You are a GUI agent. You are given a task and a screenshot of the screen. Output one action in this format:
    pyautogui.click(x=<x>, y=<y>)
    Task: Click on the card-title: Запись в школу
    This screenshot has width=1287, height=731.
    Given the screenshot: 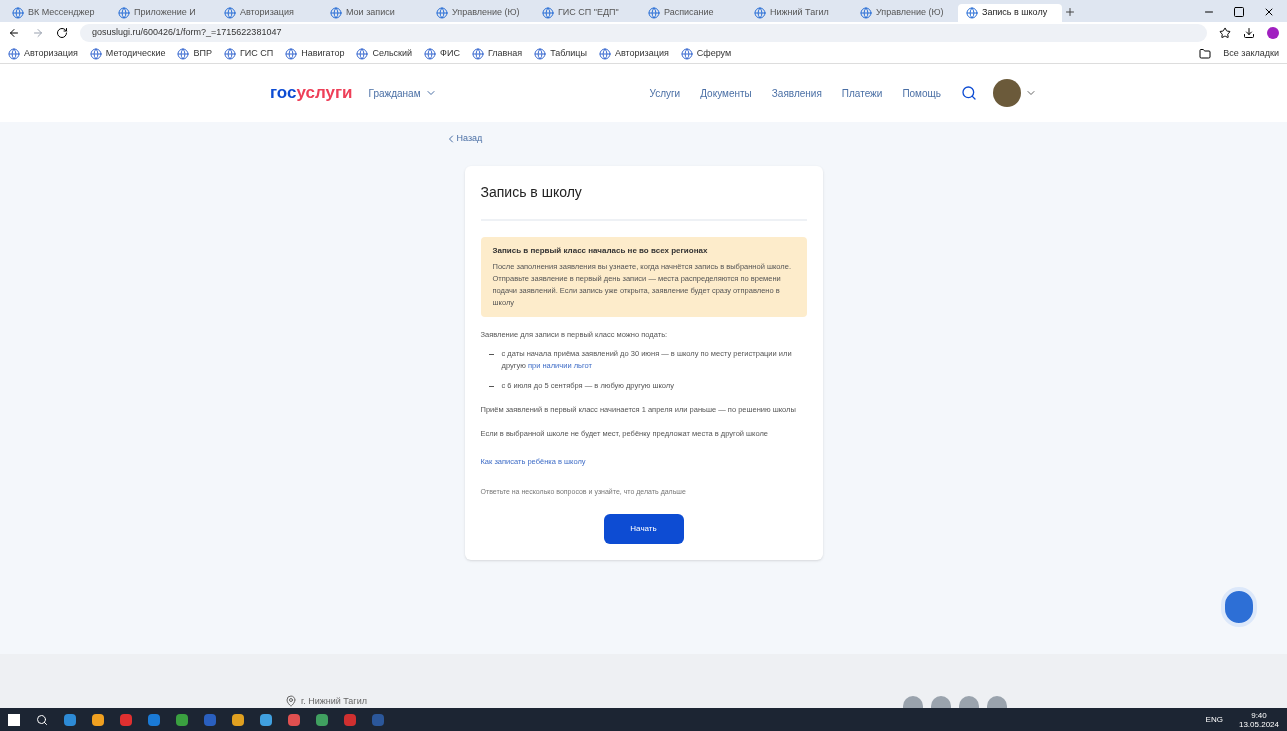 What is the action you would take?
    pyautogui.click(x=643, y=201)
    